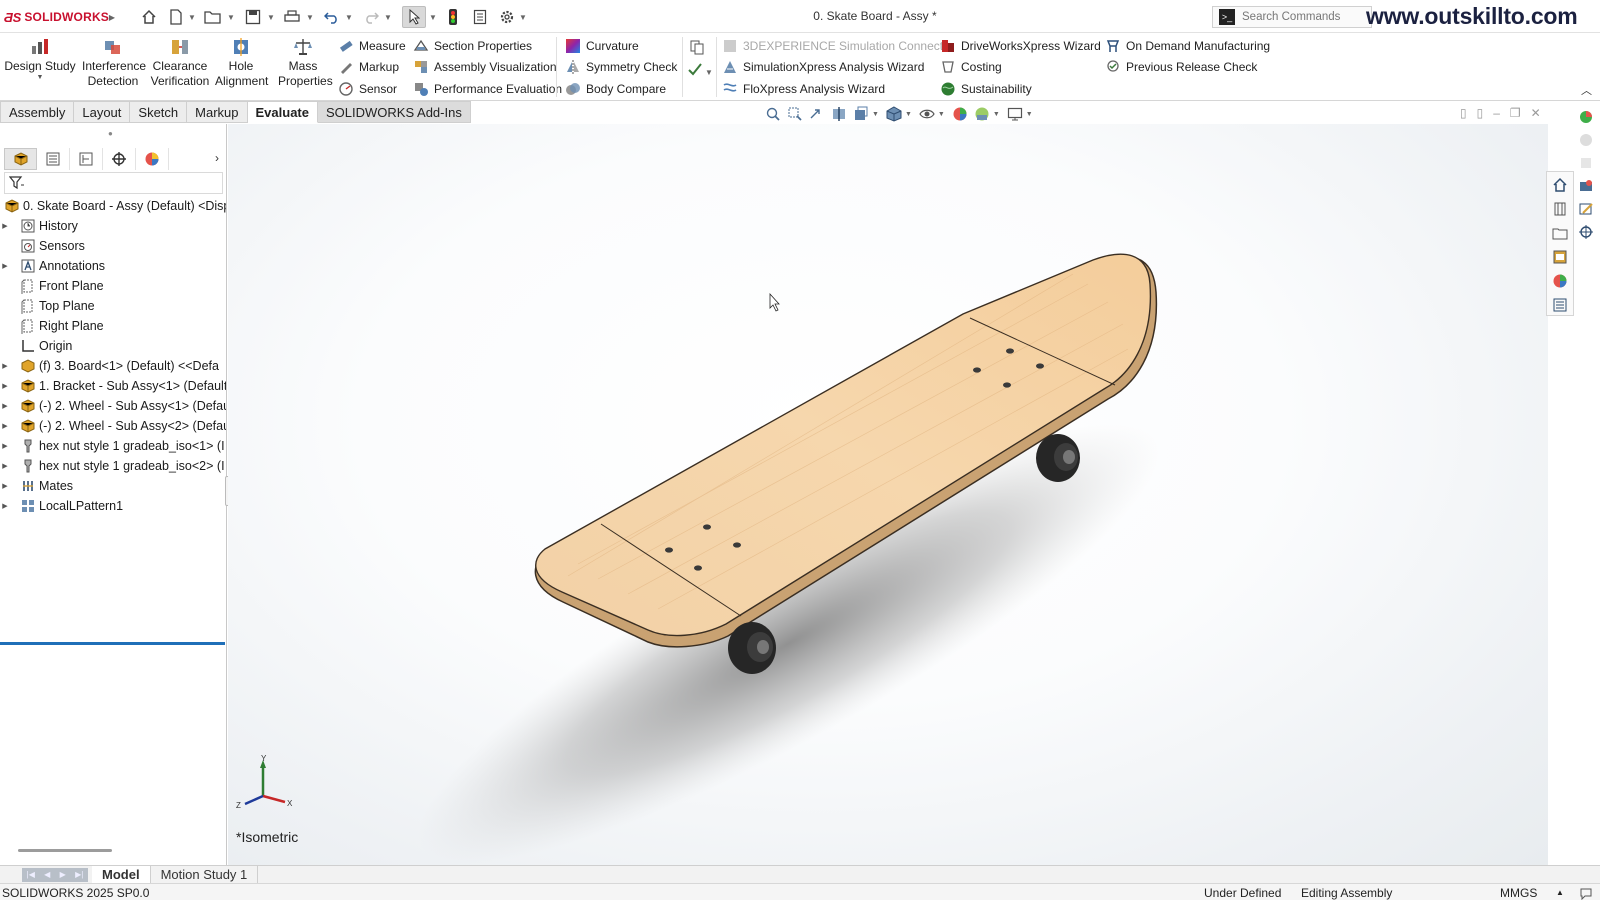  I want to click on tree-node-origin: Origin, so click(113, 346).